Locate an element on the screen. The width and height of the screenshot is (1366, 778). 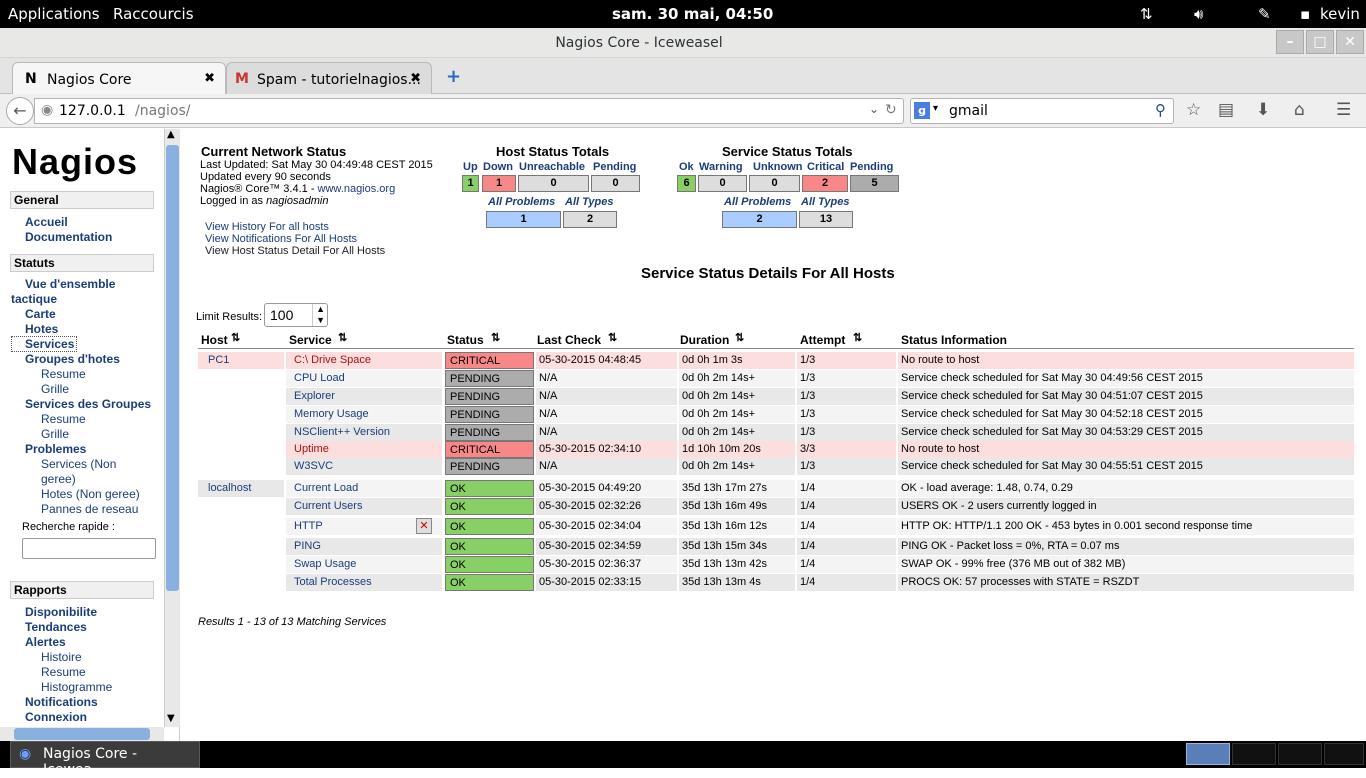
link-prob-services-cont: geree) is located at coordinates (58, 479).